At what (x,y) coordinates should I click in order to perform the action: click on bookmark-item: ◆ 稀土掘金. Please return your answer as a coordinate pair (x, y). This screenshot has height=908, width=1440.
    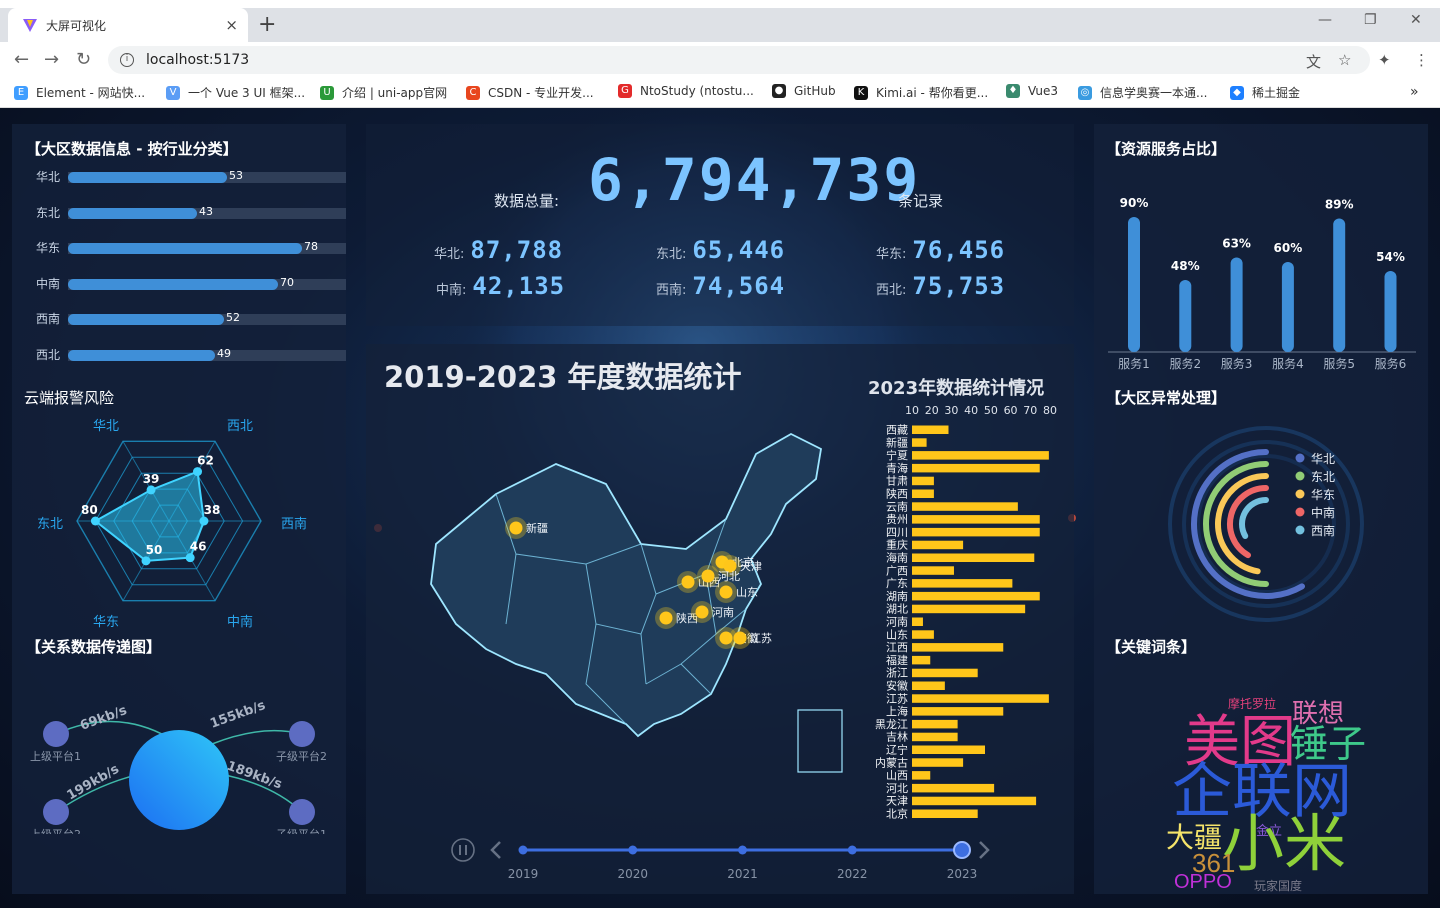
    Looking at the image, I should click on (1265, 92).